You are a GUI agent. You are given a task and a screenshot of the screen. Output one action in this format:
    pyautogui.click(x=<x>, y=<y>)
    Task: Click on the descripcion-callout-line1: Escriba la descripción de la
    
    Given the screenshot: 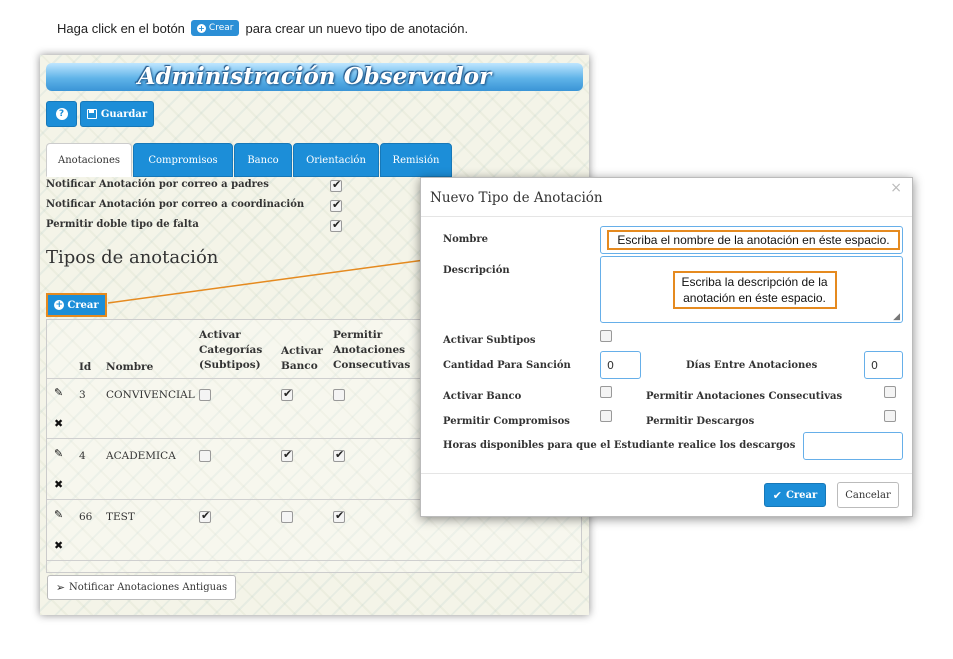 What is the action you would take?
    pyautogui.click(x=754, y=281)
    